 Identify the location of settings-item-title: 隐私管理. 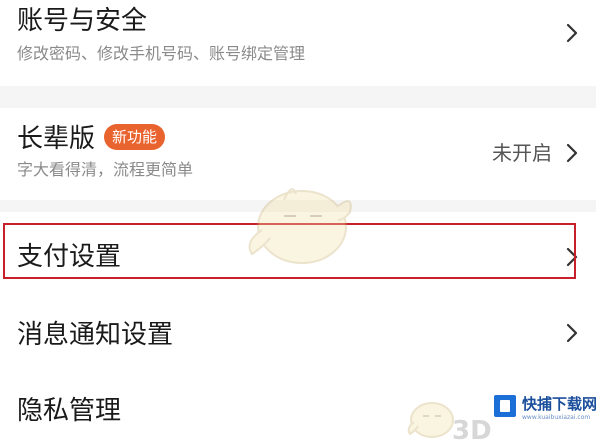
(69, 411).